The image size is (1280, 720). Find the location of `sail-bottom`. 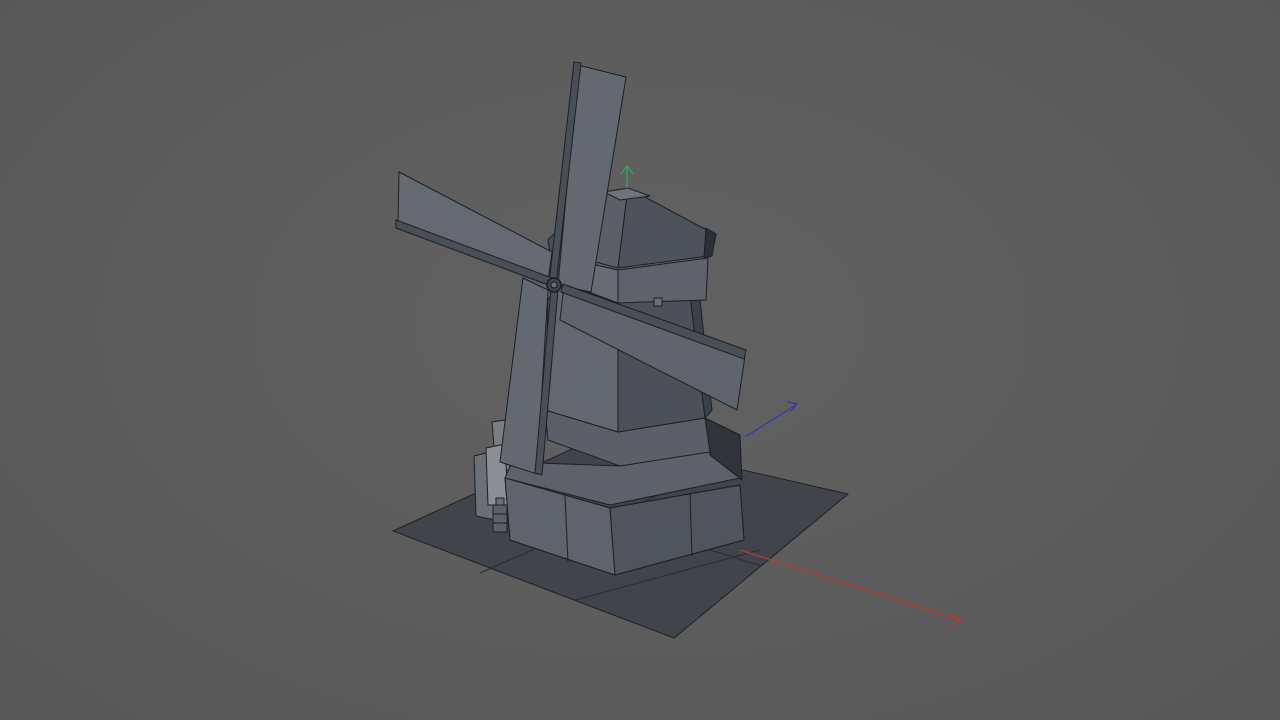

sail-bottom is located at coordinates (529, 376).